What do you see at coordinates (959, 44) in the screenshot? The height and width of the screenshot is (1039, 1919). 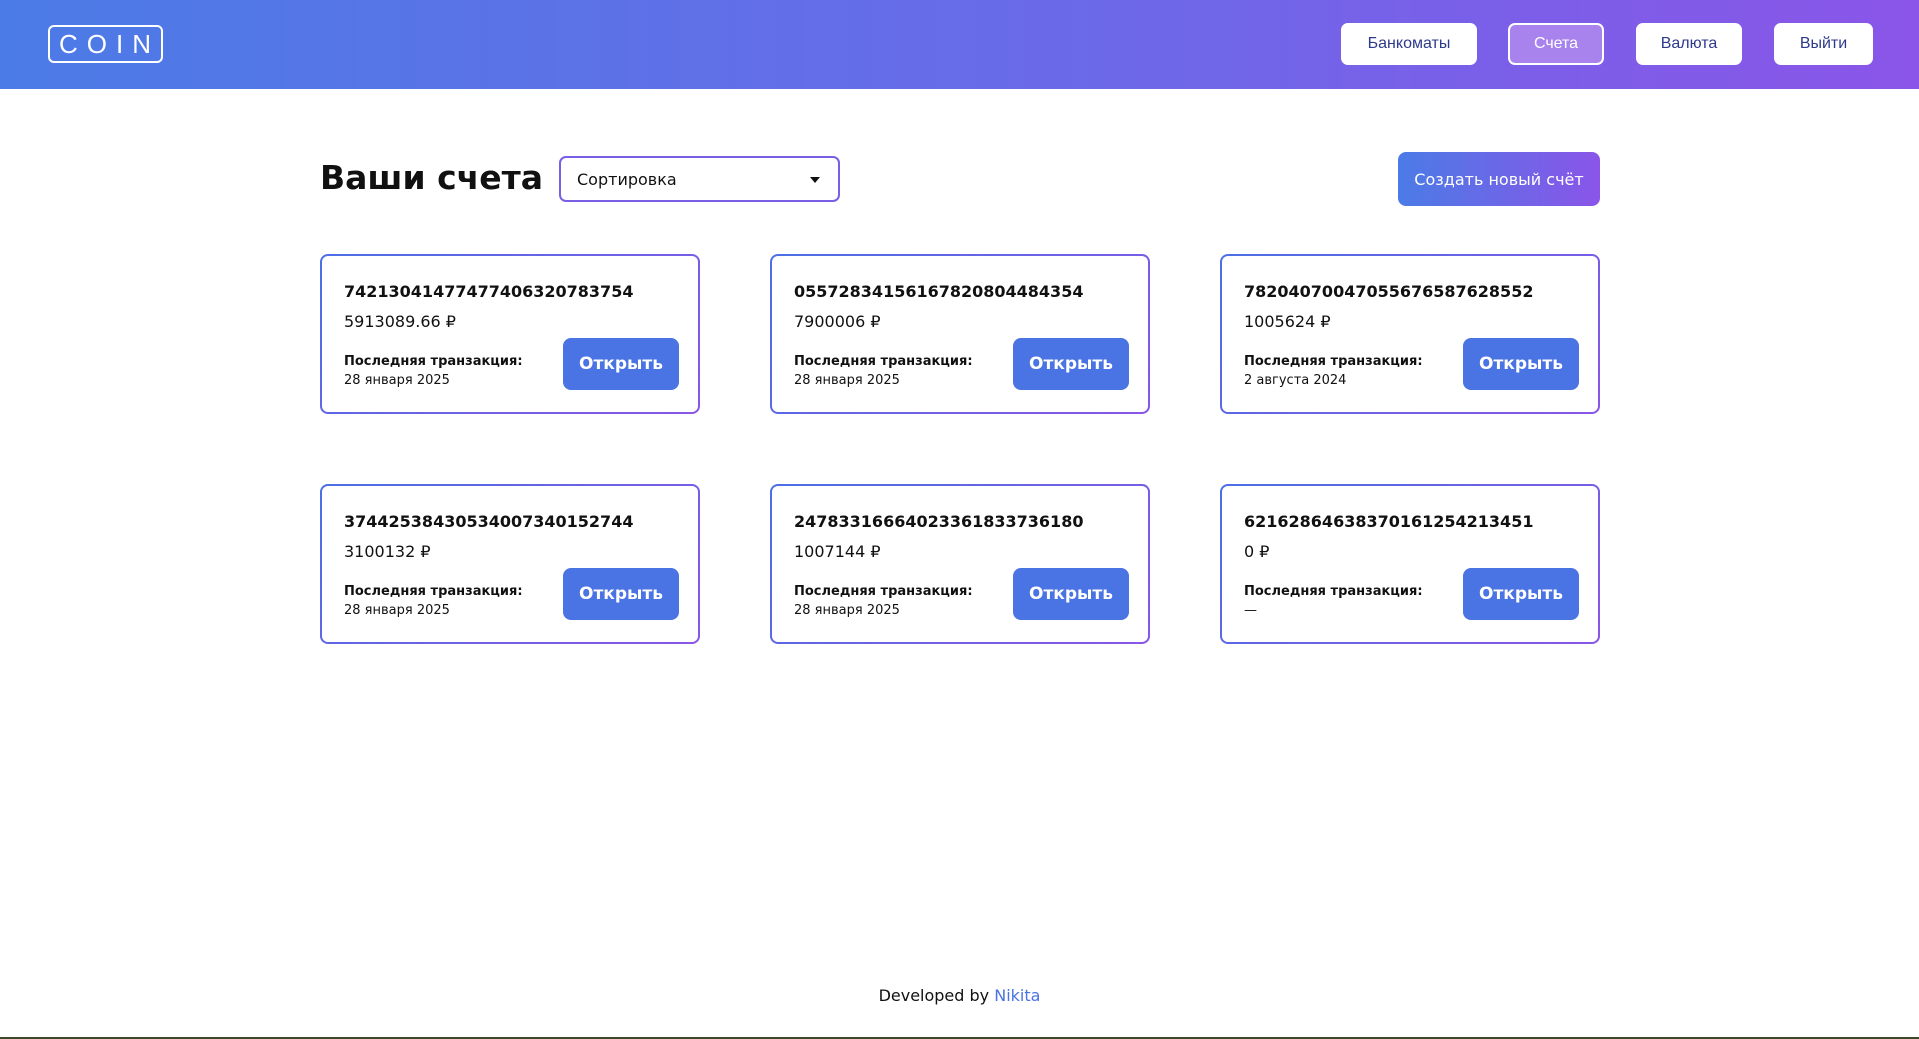 I see `app-header: COIN Банкоматы Счета Валюта Выйти` at bounding box center [959, 44].